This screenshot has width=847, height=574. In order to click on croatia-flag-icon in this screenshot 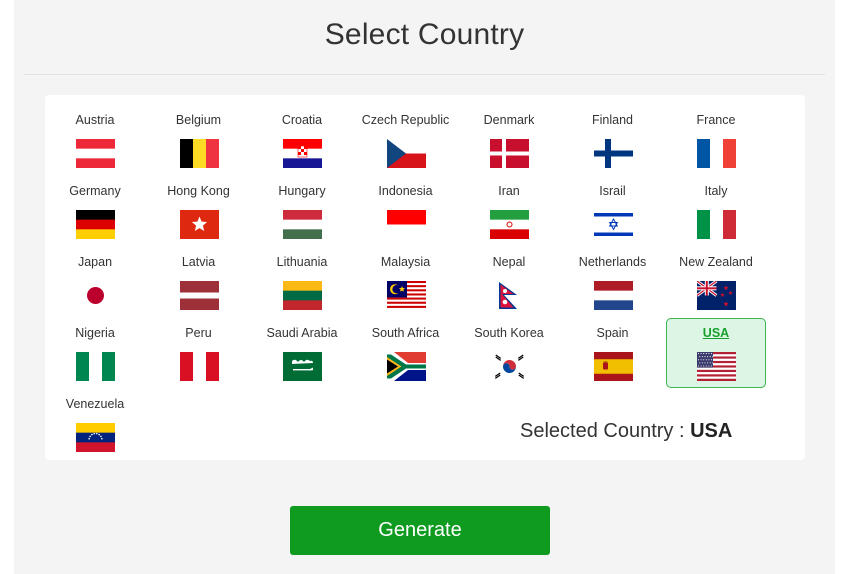, I will do `click(302, 153)`.